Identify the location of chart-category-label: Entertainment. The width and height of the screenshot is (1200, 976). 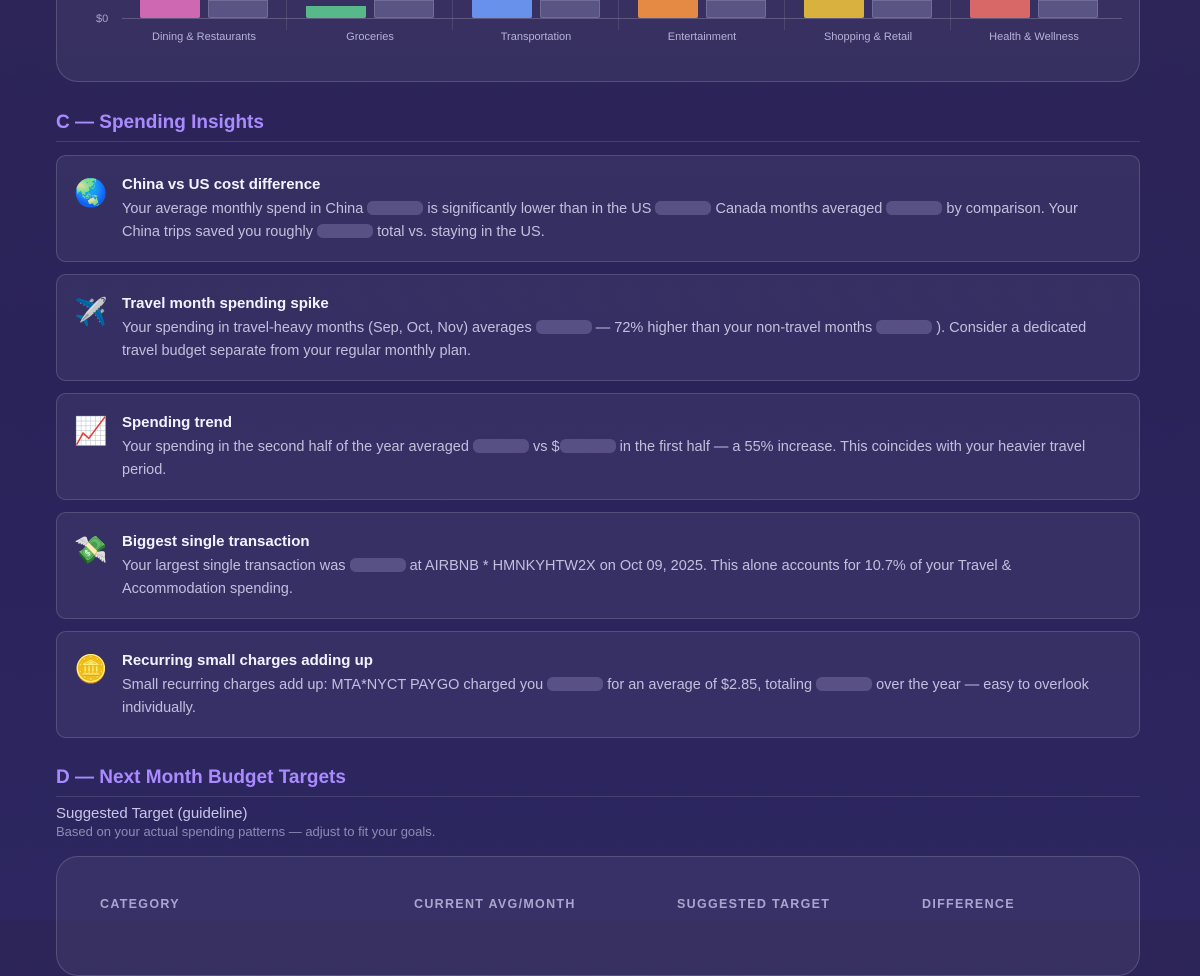
(702, 37).